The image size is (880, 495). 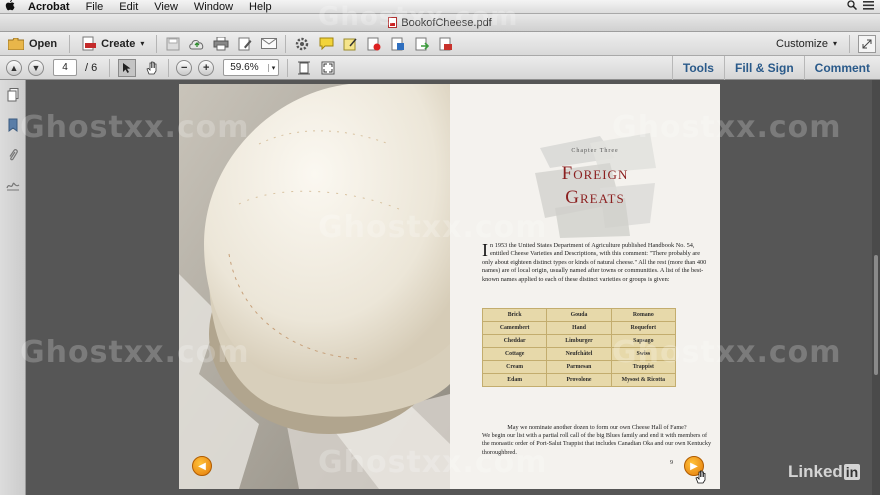 What do you see at coordinates (152, 68) in the screenshot?
I see `hand-tool-icon` at bounding box center [152, 68].